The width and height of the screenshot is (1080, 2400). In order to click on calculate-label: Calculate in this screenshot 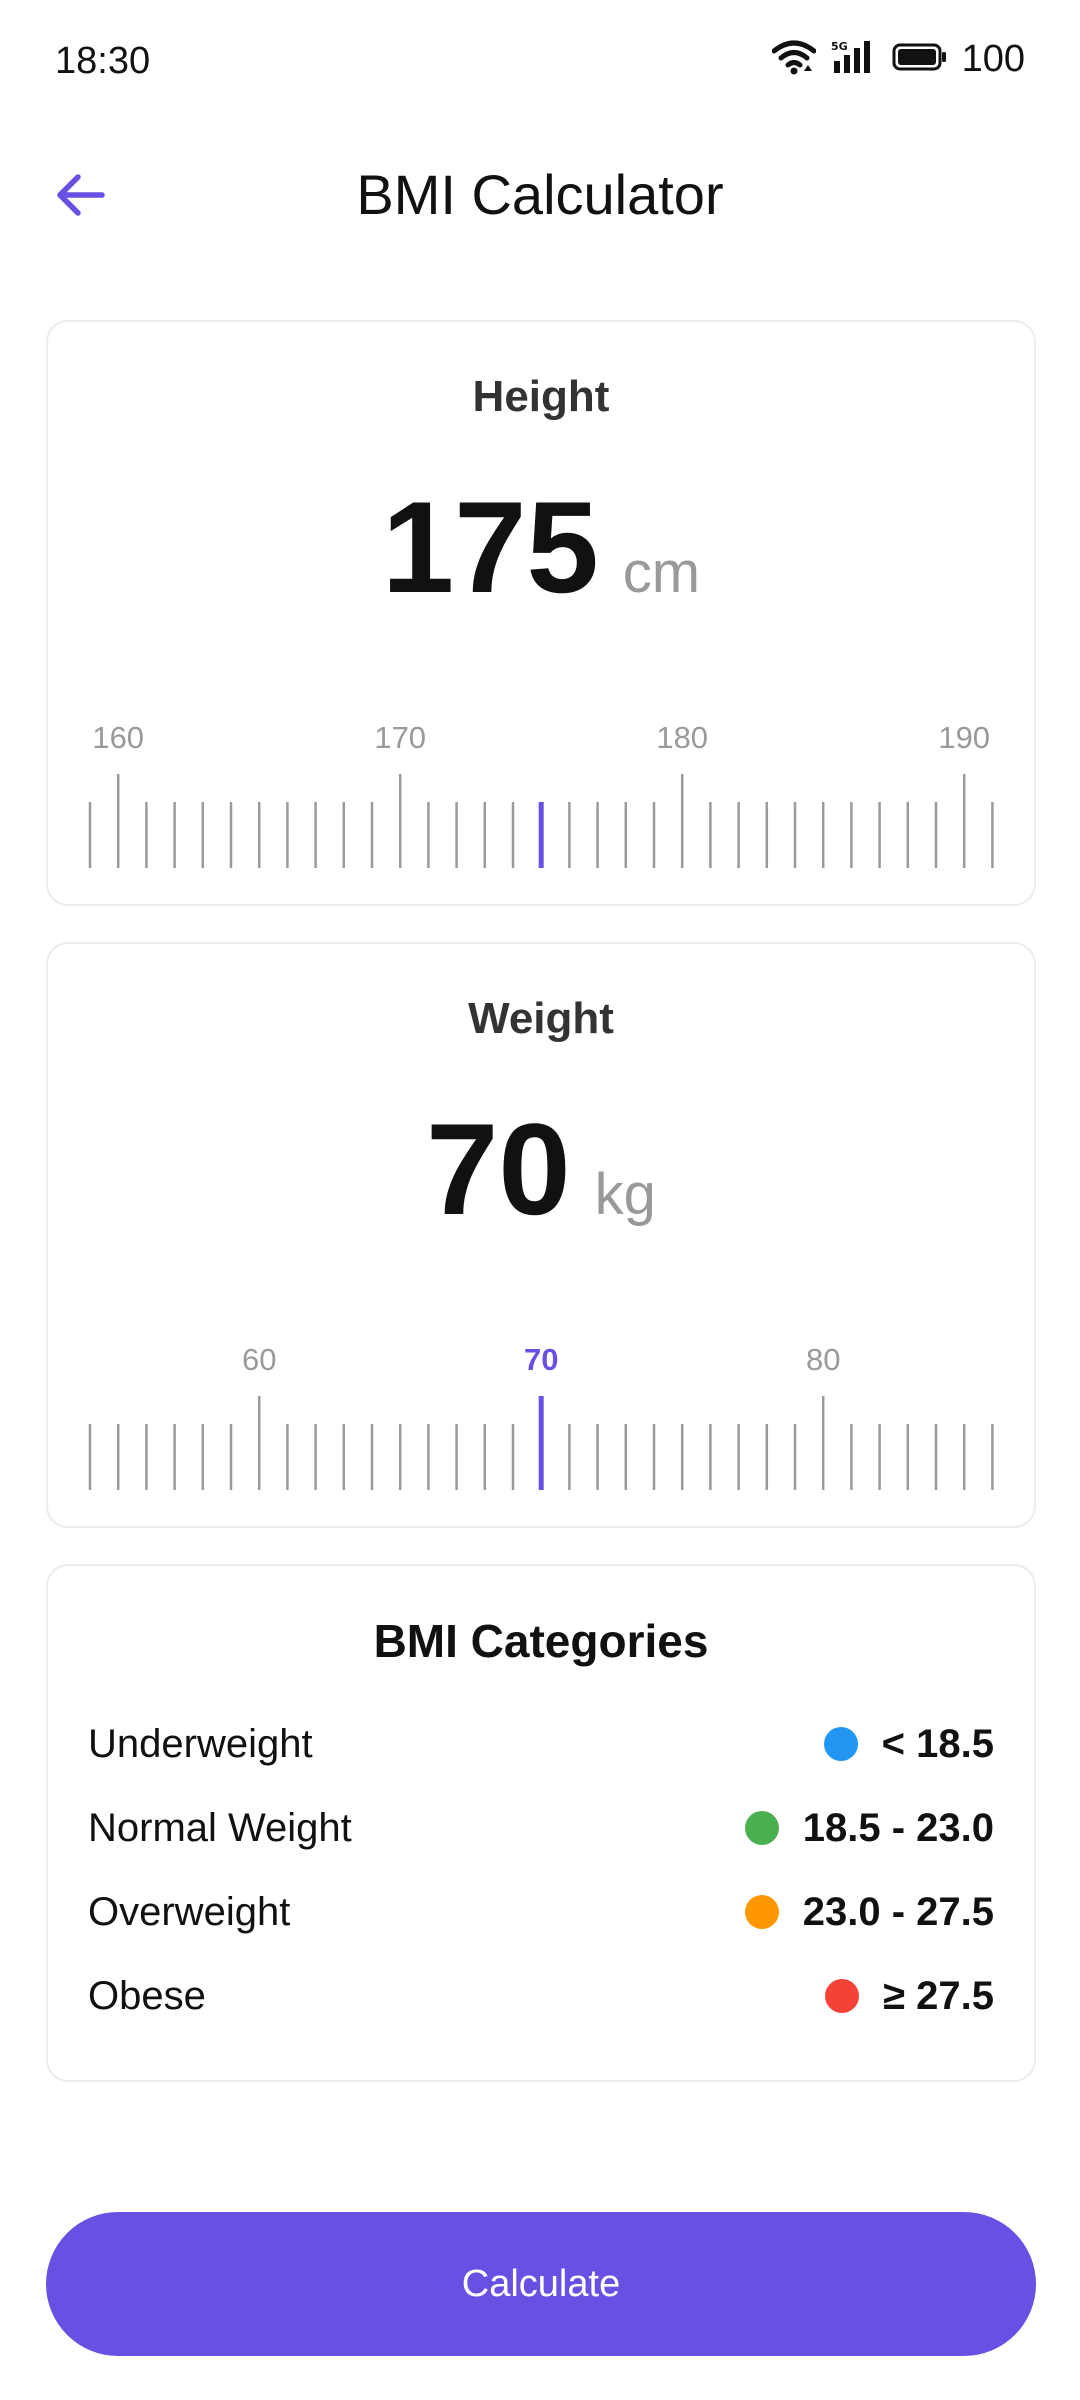, I will do `click(541, 2283)`.